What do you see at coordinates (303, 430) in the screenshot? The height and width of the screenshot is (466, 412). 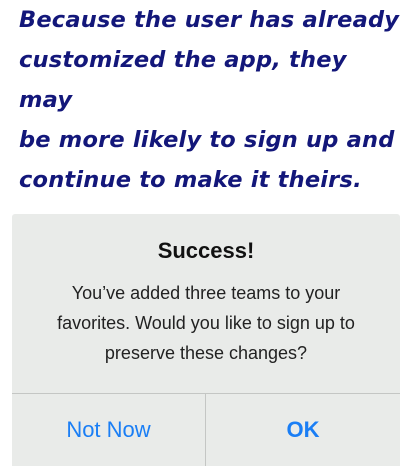 I see `ok-button: OK` at bounding box center [303, 430].